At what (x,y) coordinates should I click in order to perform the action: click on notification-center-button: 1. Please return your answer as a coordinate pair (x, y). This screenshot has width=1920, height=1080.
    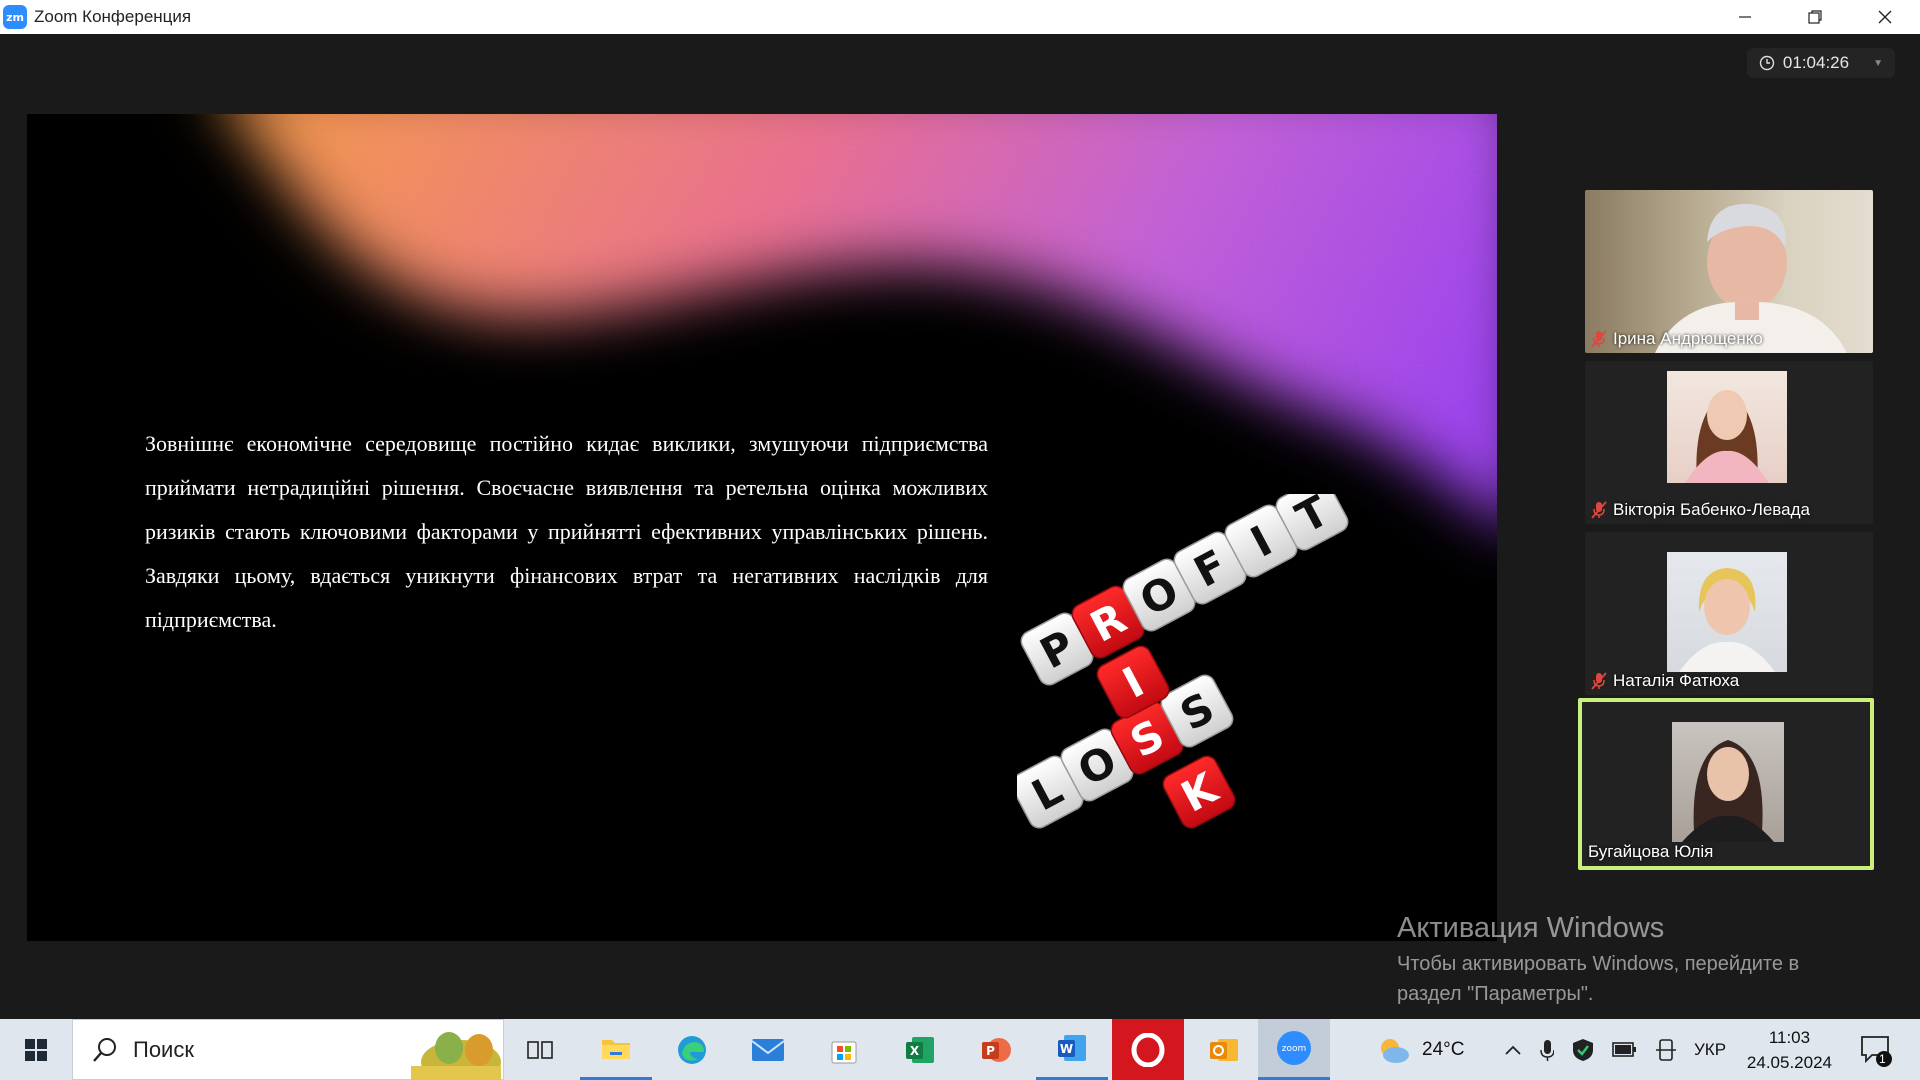
    Looking at the image, I should click on (1875, 1049).